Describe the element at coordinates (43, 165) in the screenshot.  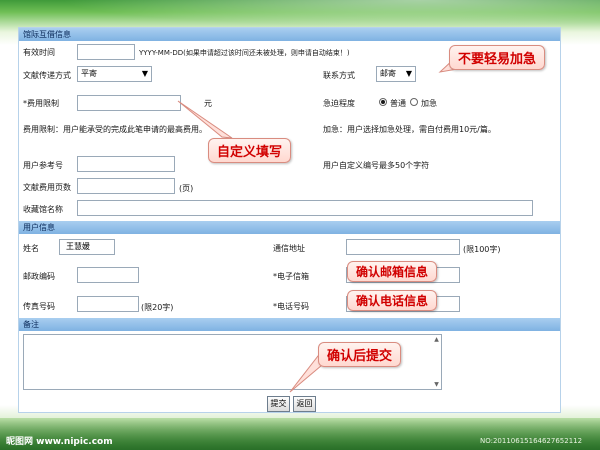
I see `user-ref-label: 用户参考号` at that location.